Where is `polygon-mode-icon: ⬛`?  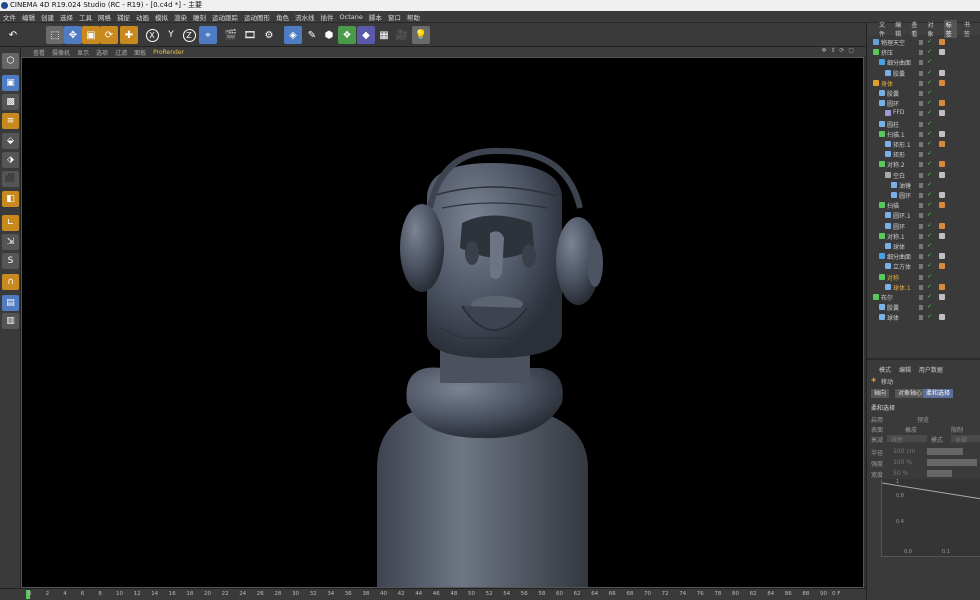 polygon-mode-icon: ⬛ is located at coordinates (10, 179).